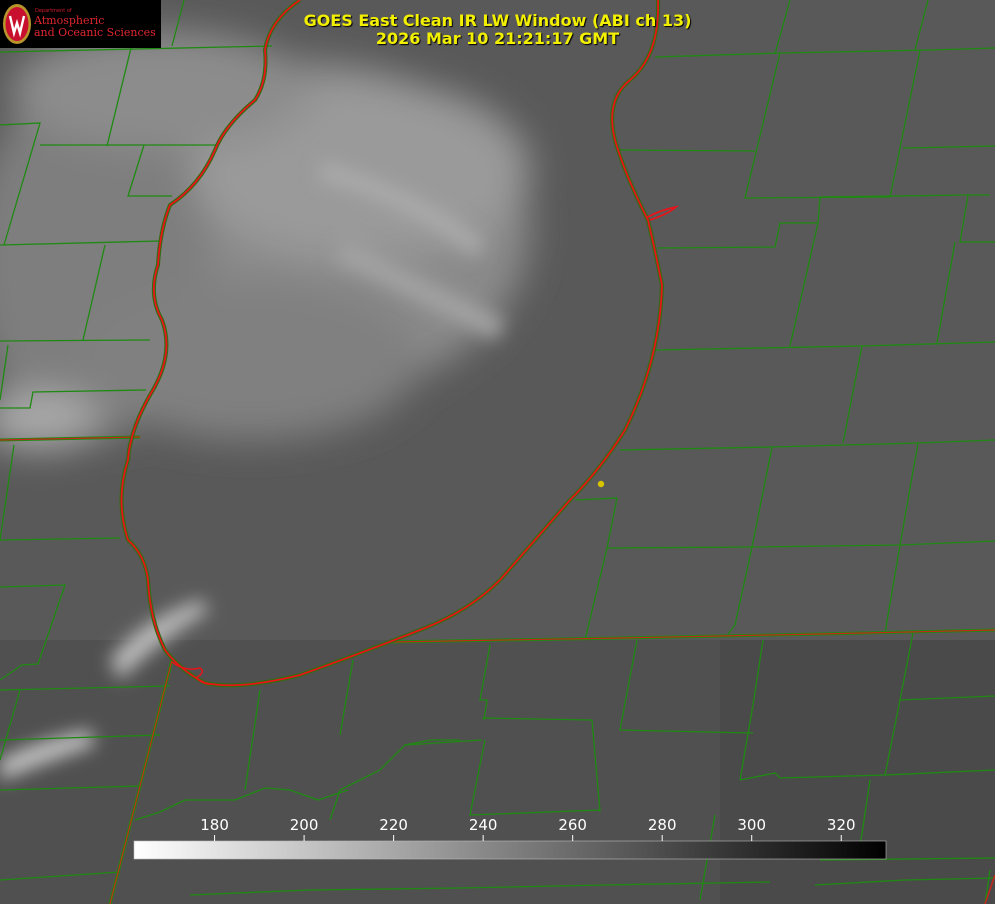 The image size is (995, 904). What do you see at coordinates (393, 825) in the screenshot?
I see `colorbar-tick-label: 220` at bounding box center [393, 825].